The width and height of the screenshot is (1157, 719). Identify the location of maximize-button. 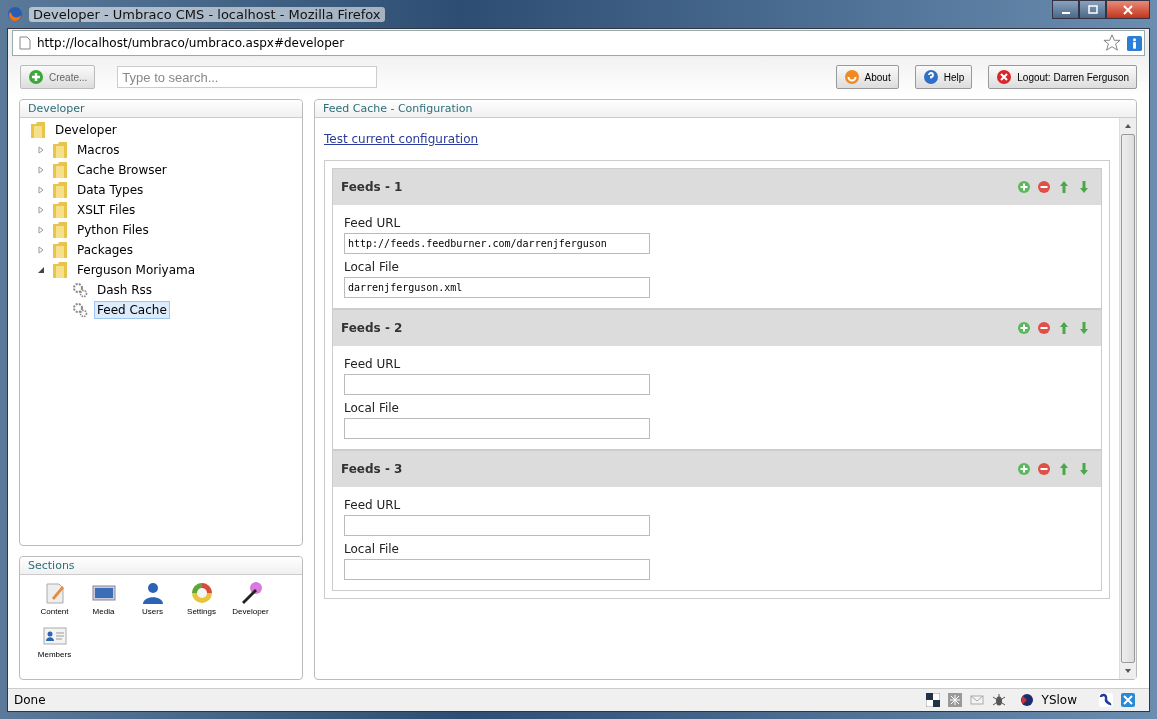
(1092, 9).